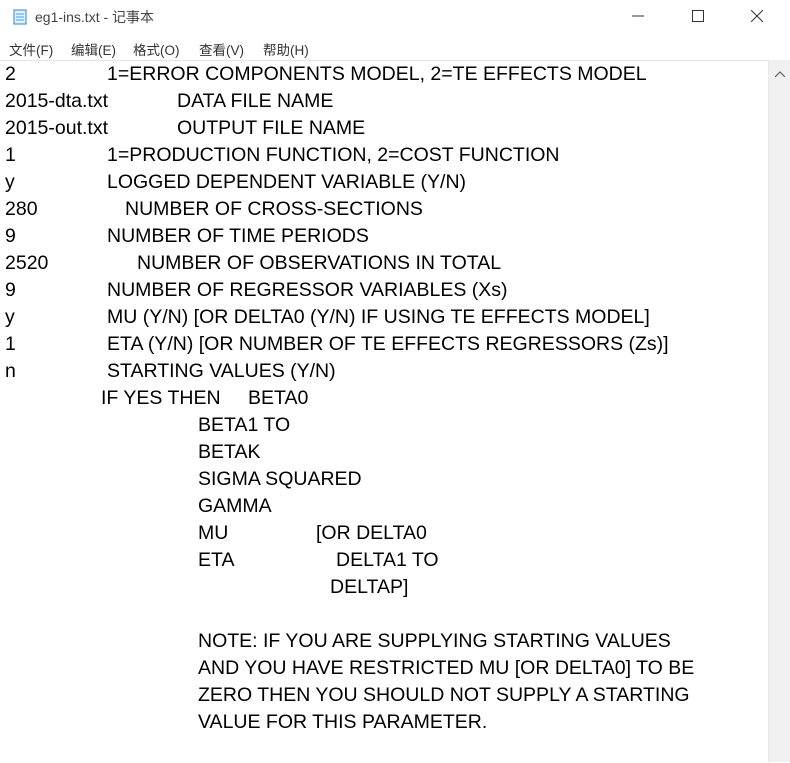  Describe the element at coordinates (271, 128) in the screenshot. I see `line-3-comment: OUTPUT FILE NAME` at that location.